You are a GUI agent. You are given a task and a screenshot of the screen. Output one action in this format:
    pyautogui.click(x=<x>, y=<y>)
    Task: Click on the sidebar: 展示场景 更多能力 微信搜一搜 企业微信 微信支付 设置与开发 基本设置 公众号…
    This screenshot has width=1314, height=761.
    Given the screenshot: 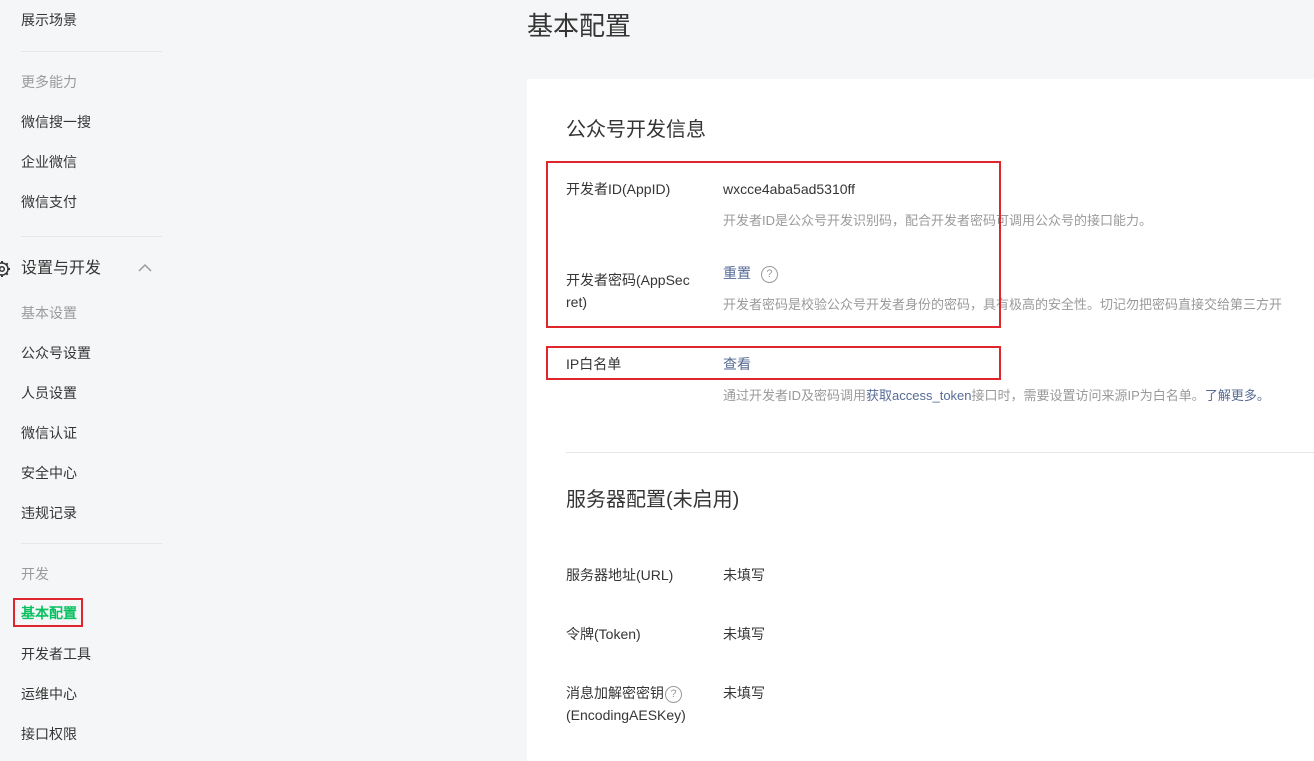 What is the action you would take?
    pyautogui.click(x=87, y=380)
    